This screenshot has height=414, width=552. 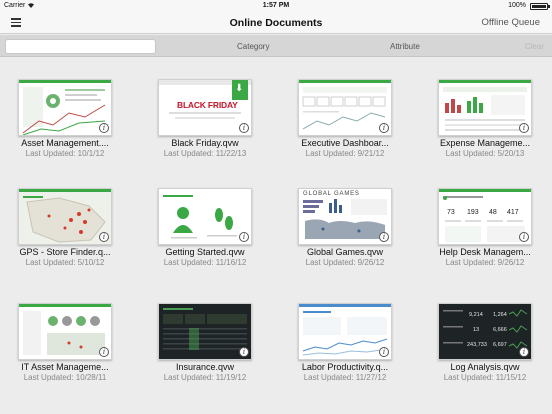 I want to click on document-thumbnail: BLACK FRIDAY i, so click(x=205, y=107).